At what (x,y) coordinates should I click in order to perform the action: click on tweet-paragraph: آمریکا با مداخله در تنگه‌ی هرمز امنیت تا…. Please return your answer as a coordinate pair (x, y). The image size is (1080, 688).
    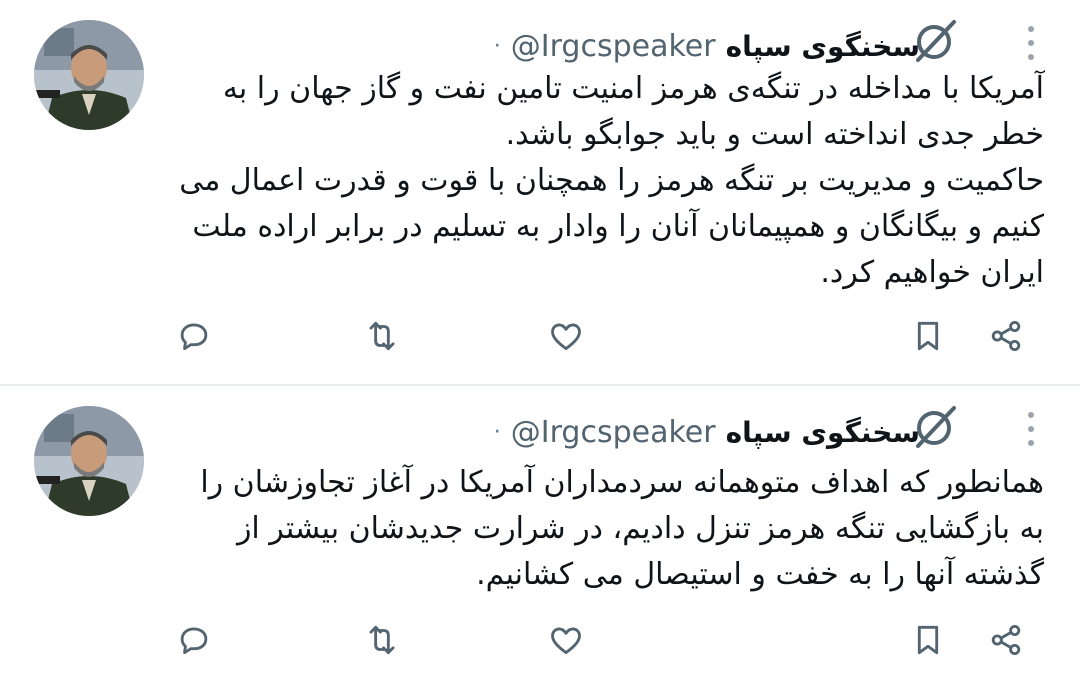
    Looking at the image, I should click on (633, 111).